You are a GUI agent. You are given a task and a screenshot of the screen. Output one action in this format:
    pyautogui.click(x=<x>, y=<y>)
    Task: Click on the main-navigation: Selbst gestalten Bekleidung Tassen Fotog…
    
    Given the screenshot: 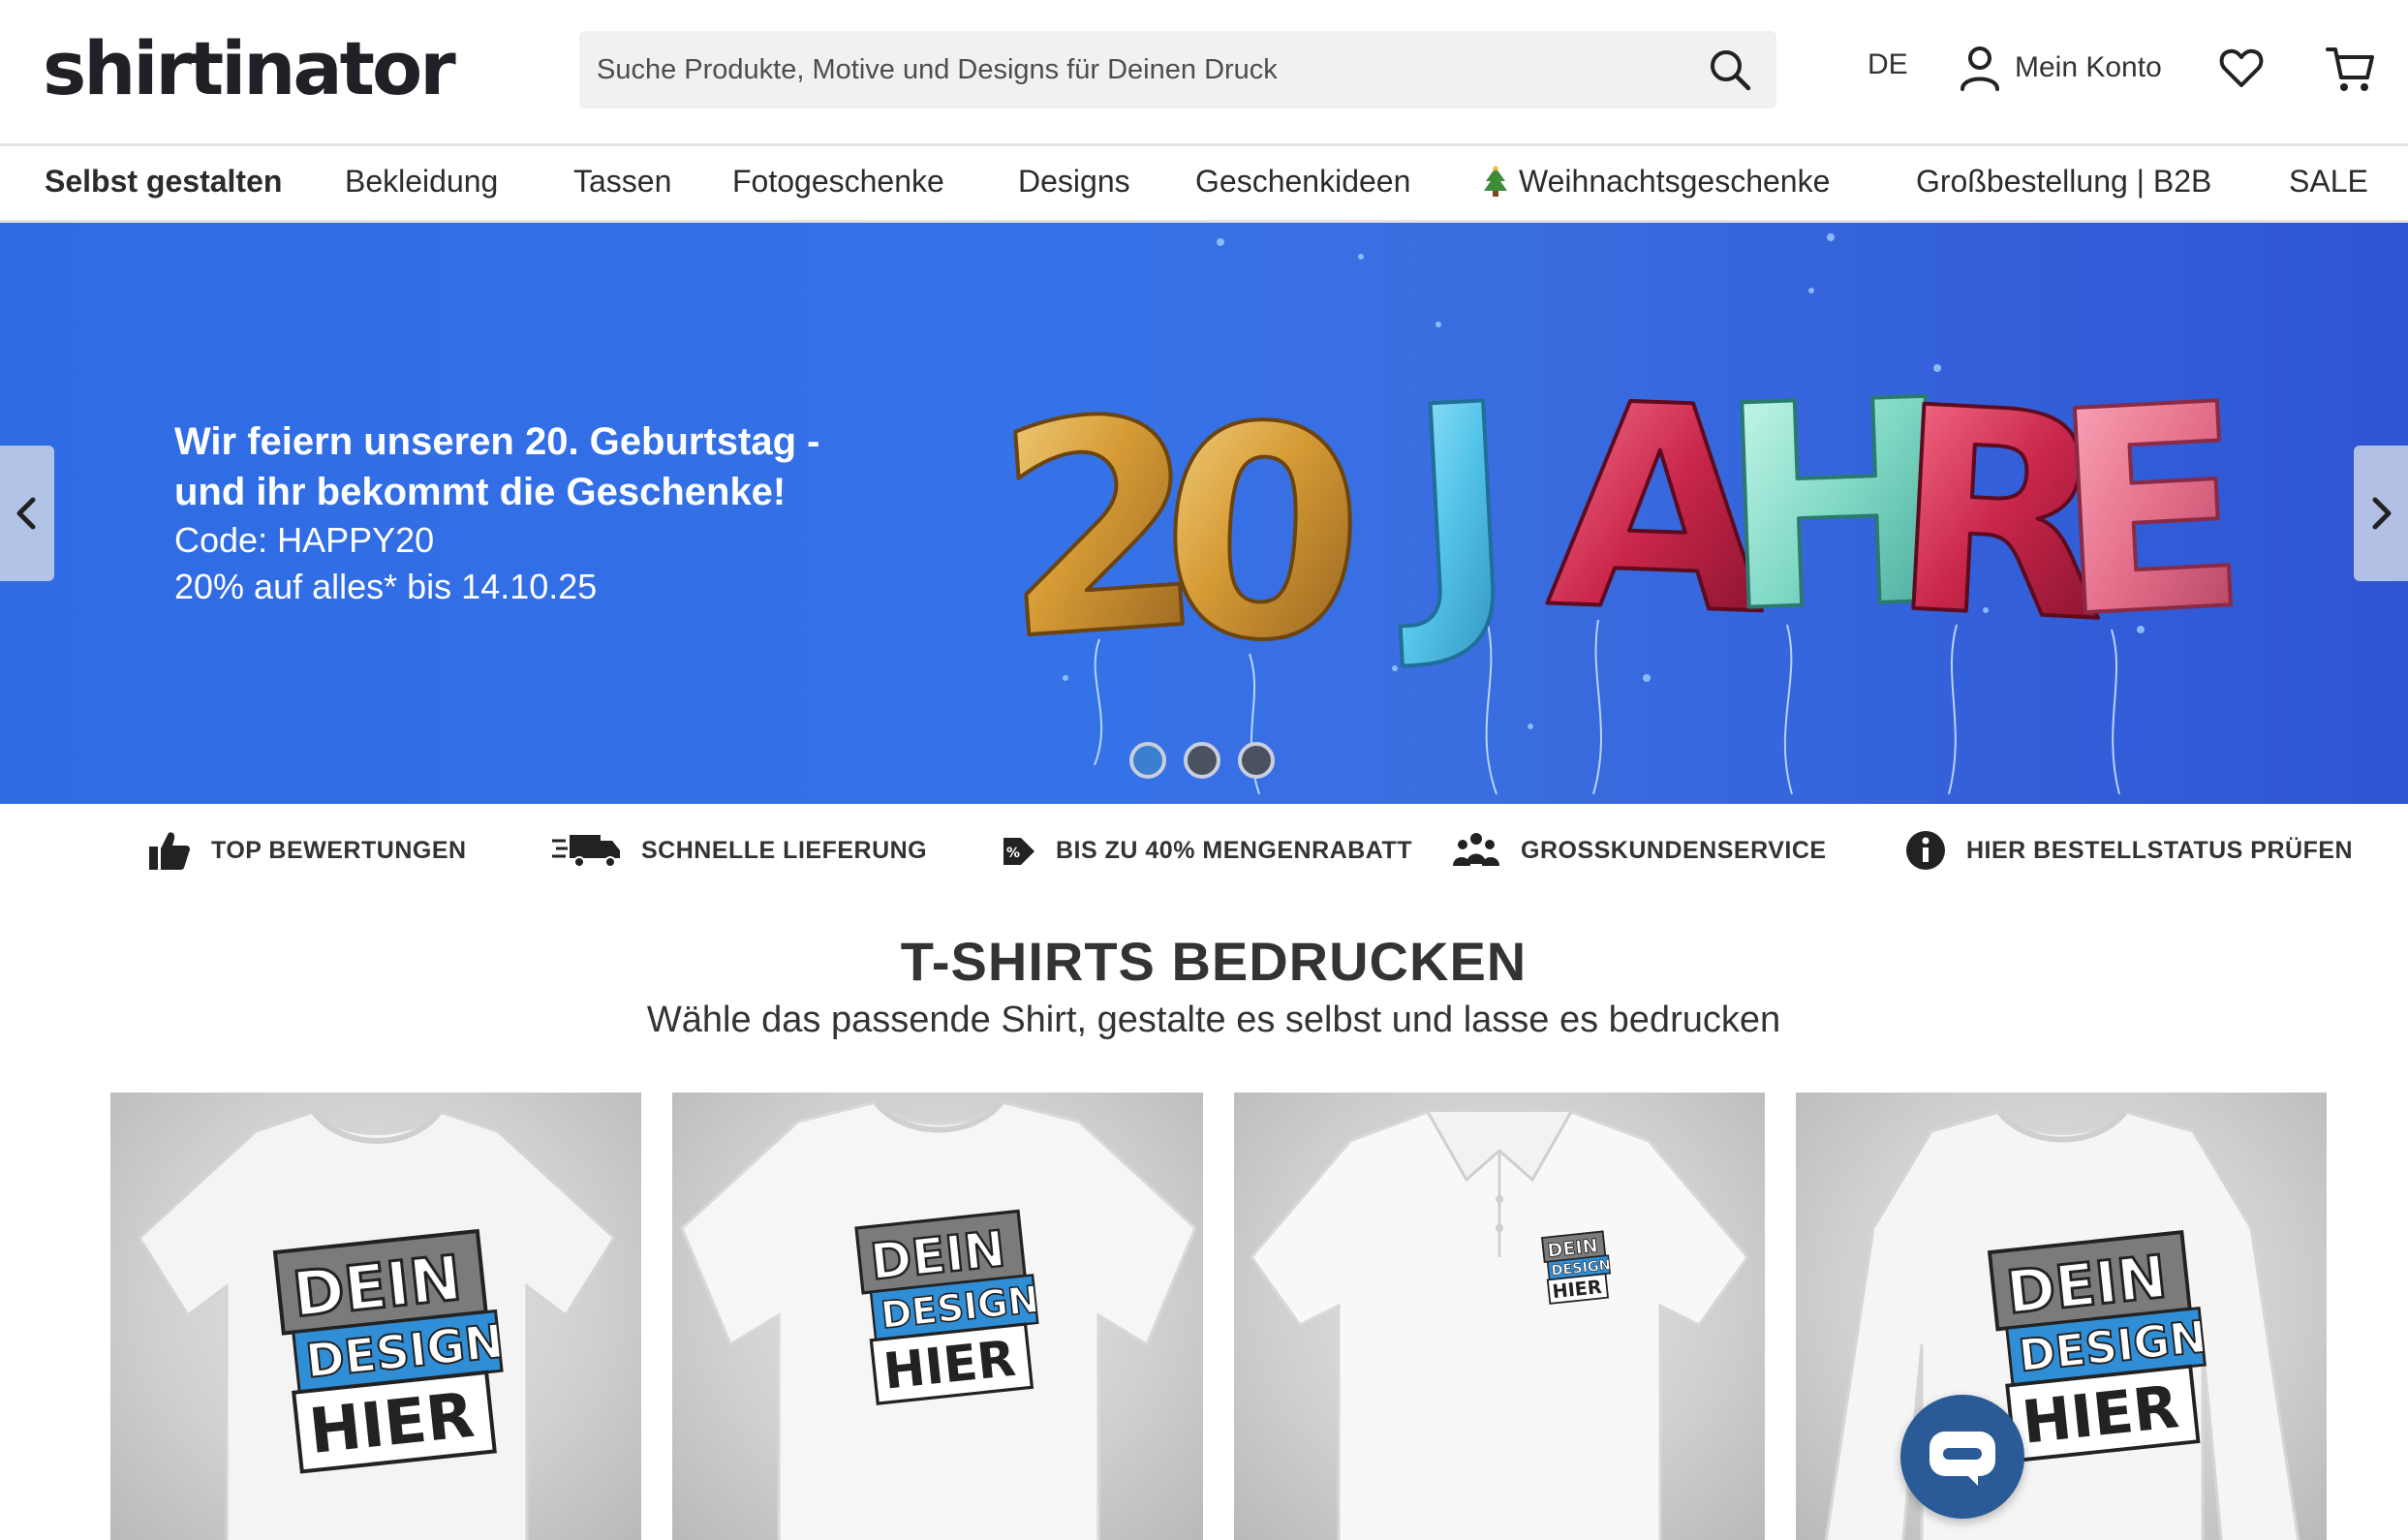 What is the action you would take?
    pyautogui.click(x=1204, y=183)
    